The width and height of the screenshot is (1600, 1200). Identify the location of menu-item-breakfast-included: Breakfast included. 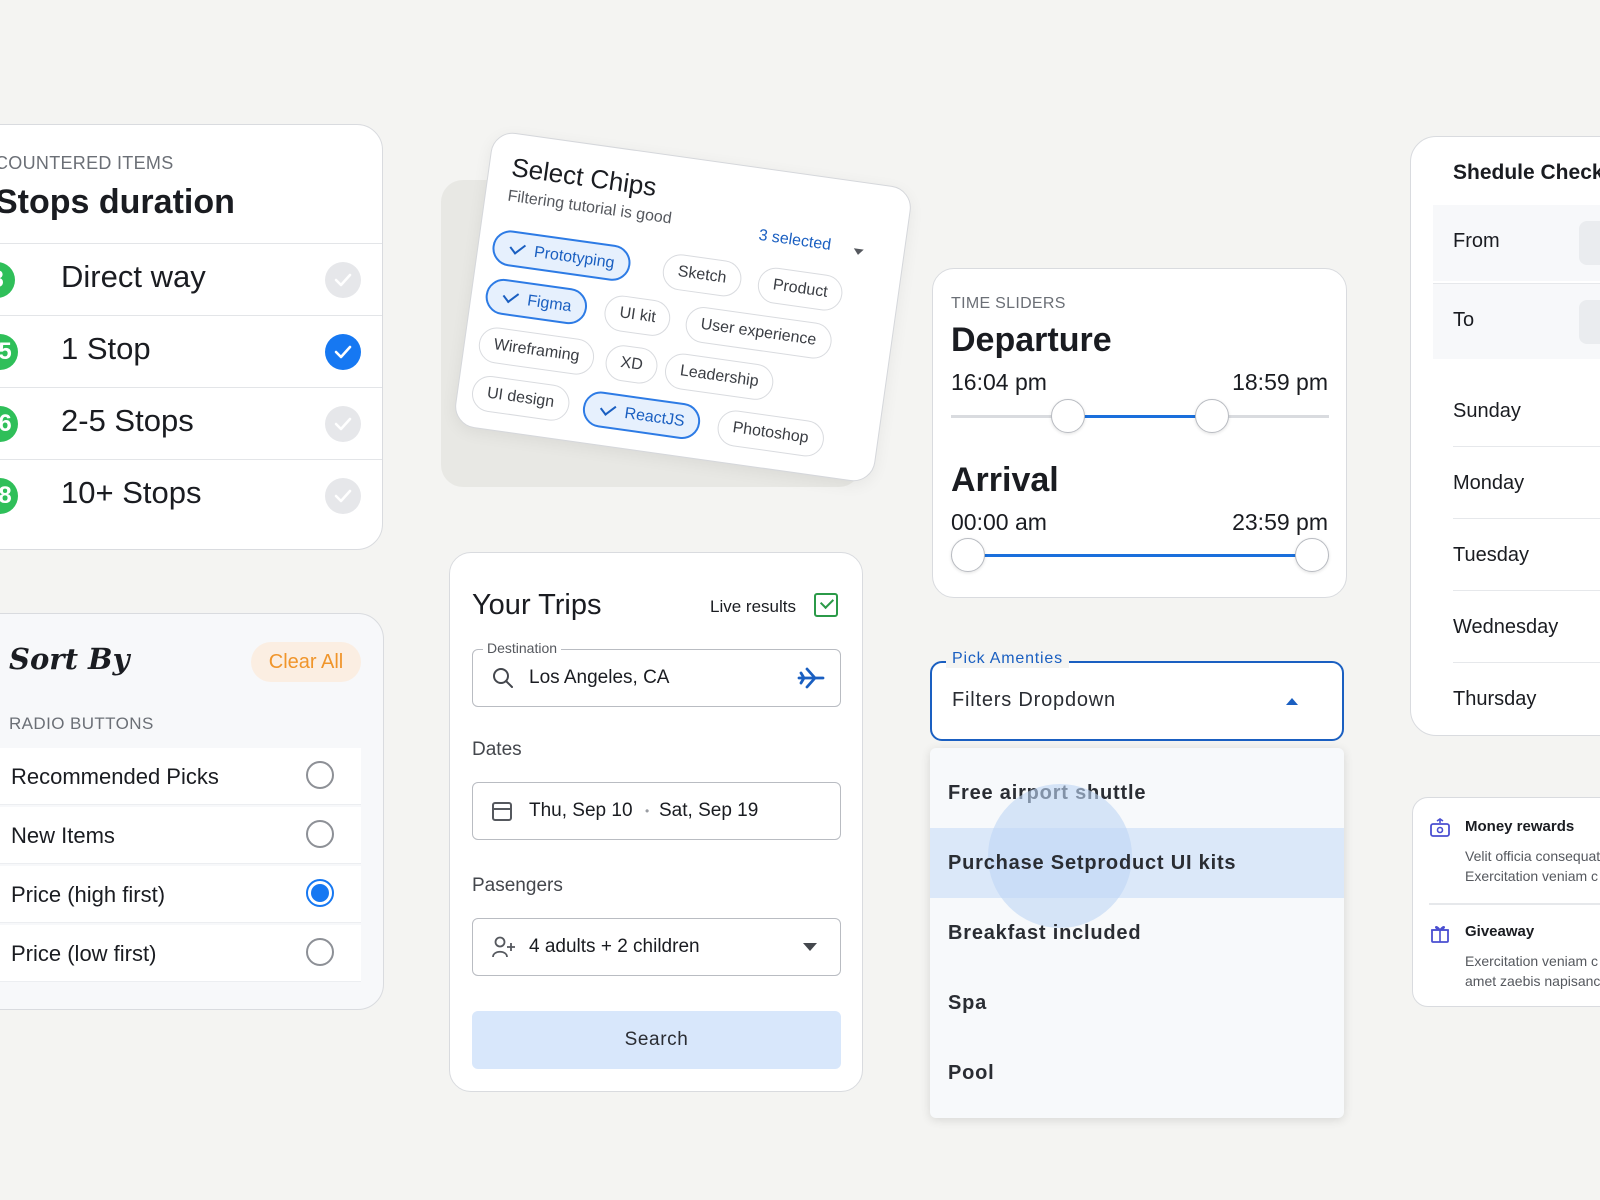
(1137, 933).